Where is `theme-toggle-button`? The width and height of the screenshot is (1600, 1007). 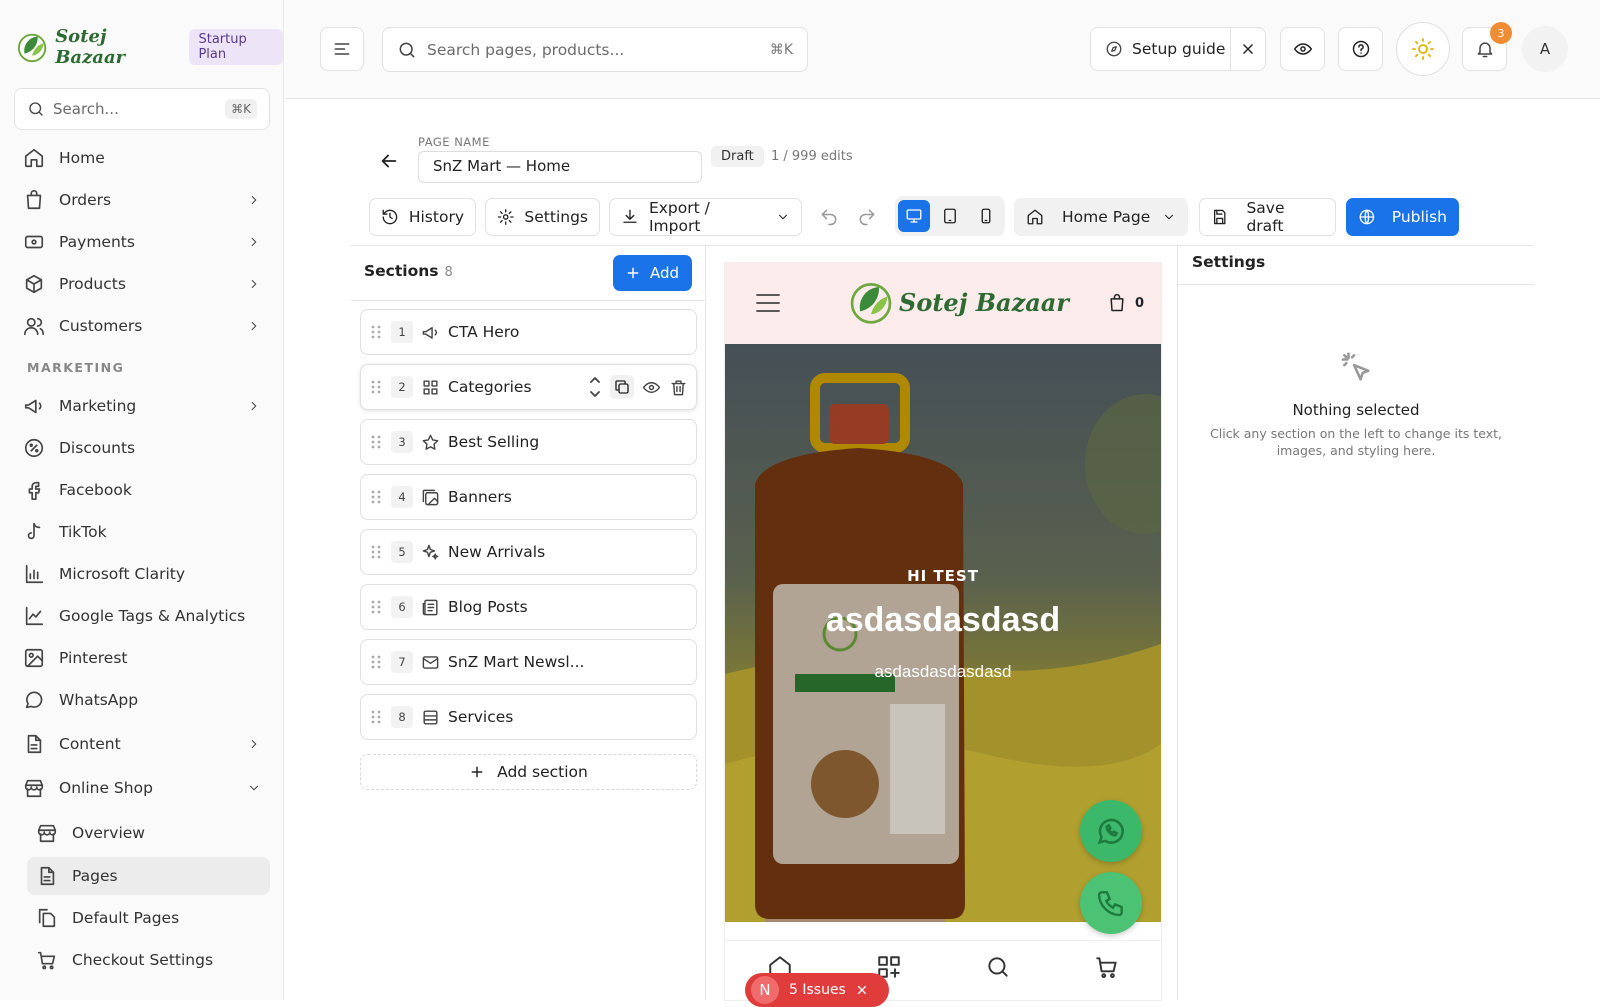
theme-toggle-button is located at coordinates (1423, 49).